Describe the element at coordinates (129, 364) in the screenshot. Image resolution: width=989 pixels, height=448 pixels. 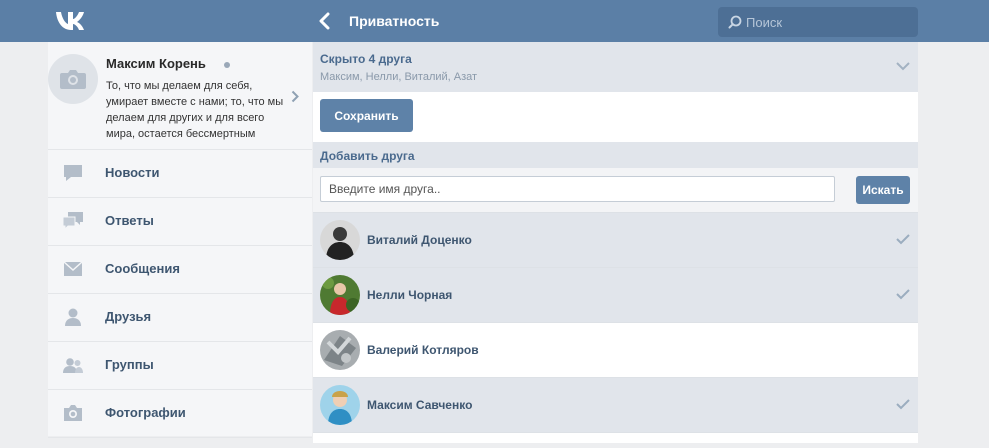
I see `sidebar-item-label: Группы` at that location.